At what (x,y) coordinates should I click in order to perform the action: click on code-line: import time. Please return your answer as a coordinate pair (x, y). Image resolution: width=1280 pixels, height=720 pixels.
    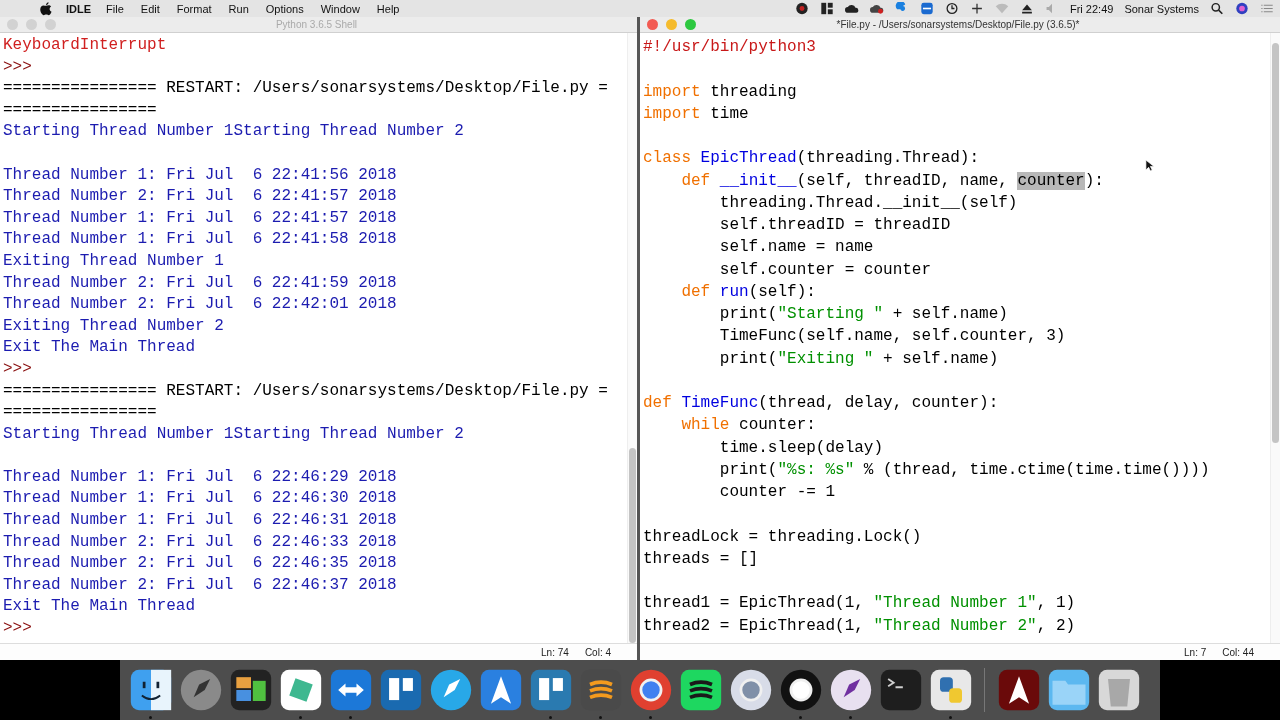
    Looking at the image, I should click on (696, 113).